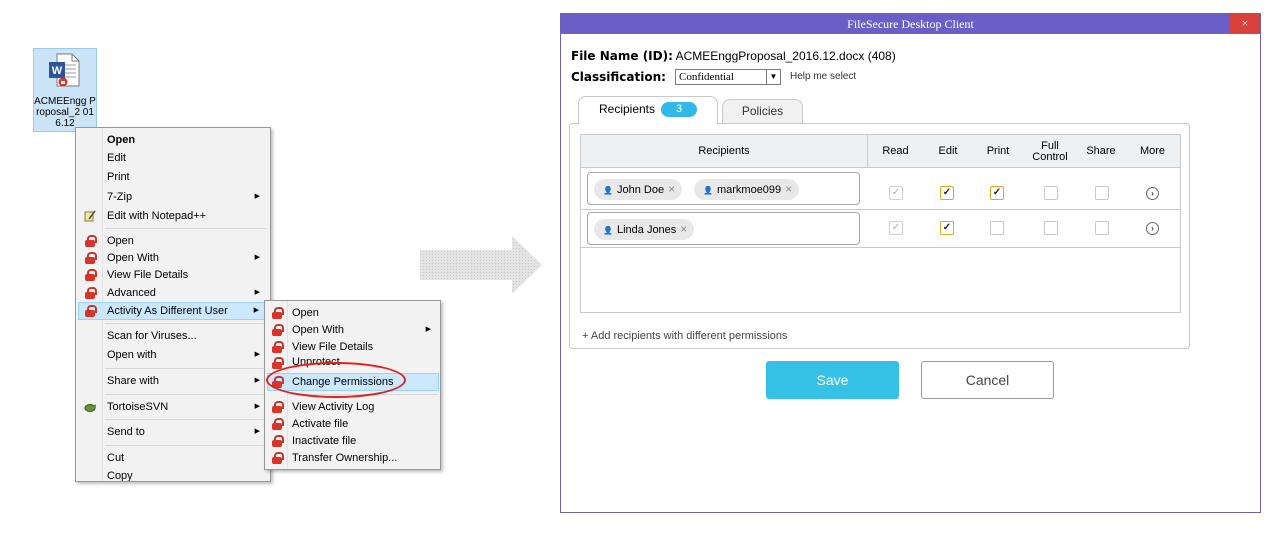 Image resolution: width=1278 pixels, height=536 pixels. I want to click on menu-item-edit: Edit, so click(173, 158).